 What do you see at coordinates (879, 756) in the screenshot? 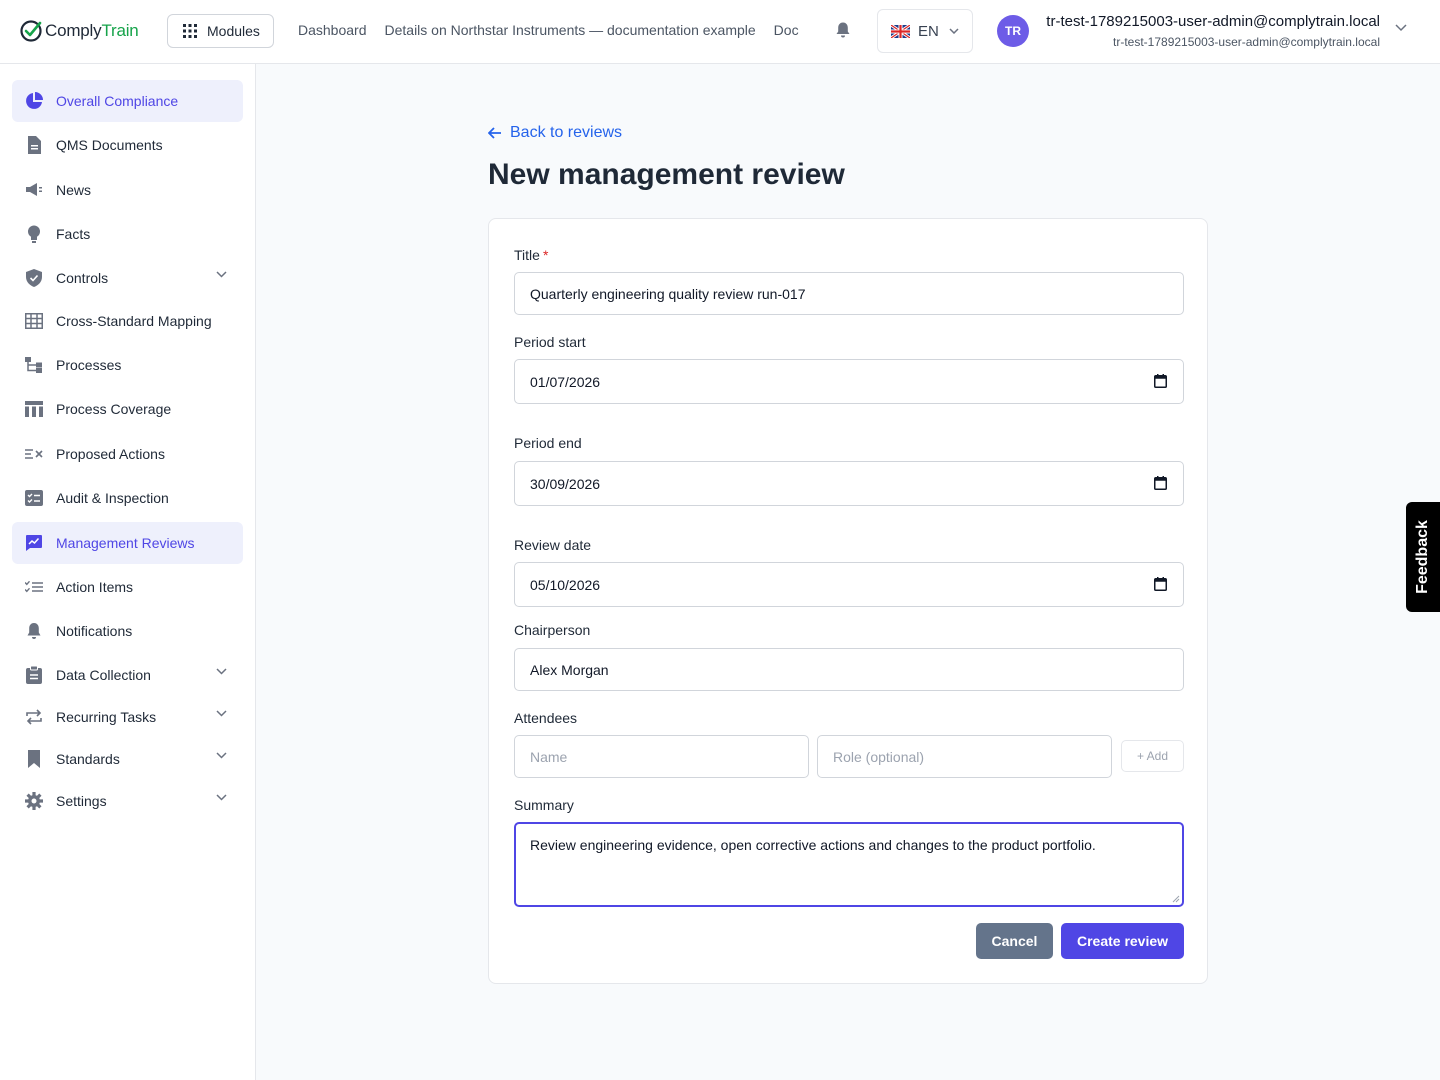
I see `attendee-role-placeholder: Role (optional)` at bounding box center [879, 756].